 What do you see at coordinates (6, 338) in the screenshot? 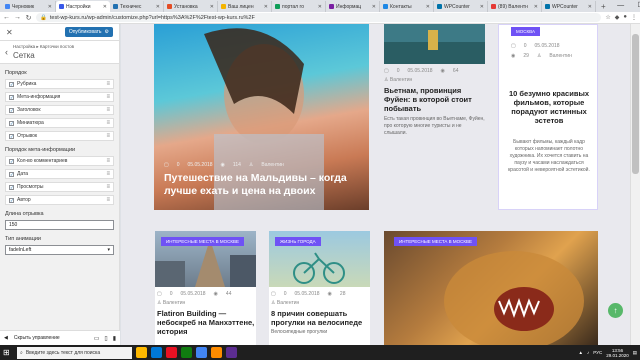
I see `collapse-icon: ◀` at bounding box center [6, 338].